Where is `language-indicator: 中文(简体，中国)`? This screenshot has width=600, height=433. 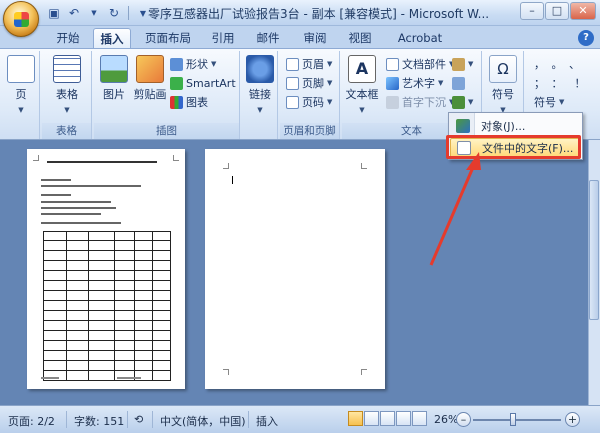
language-indicator: 中文(简体，中国) is located at coordinates (203, 421).